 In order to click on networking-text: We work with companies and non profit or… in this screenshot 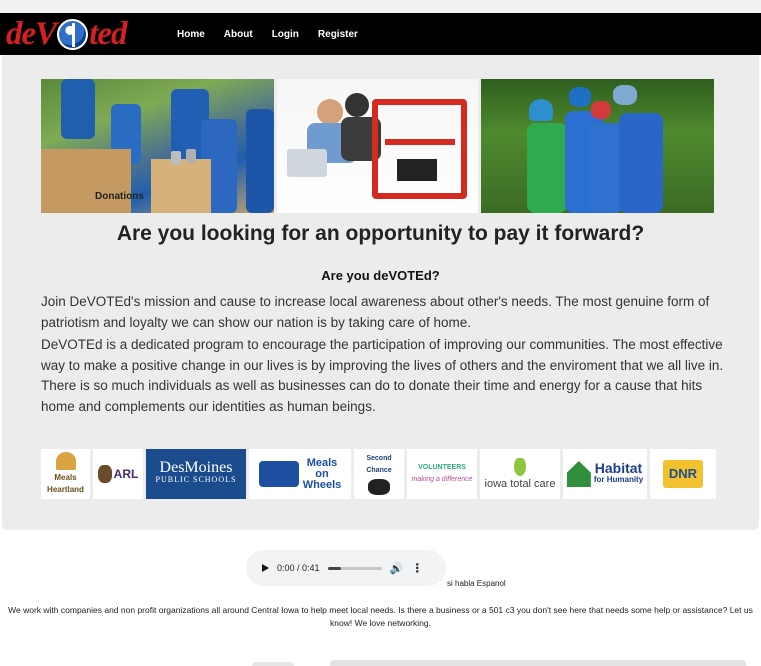, I will do `click(380, 616)`.